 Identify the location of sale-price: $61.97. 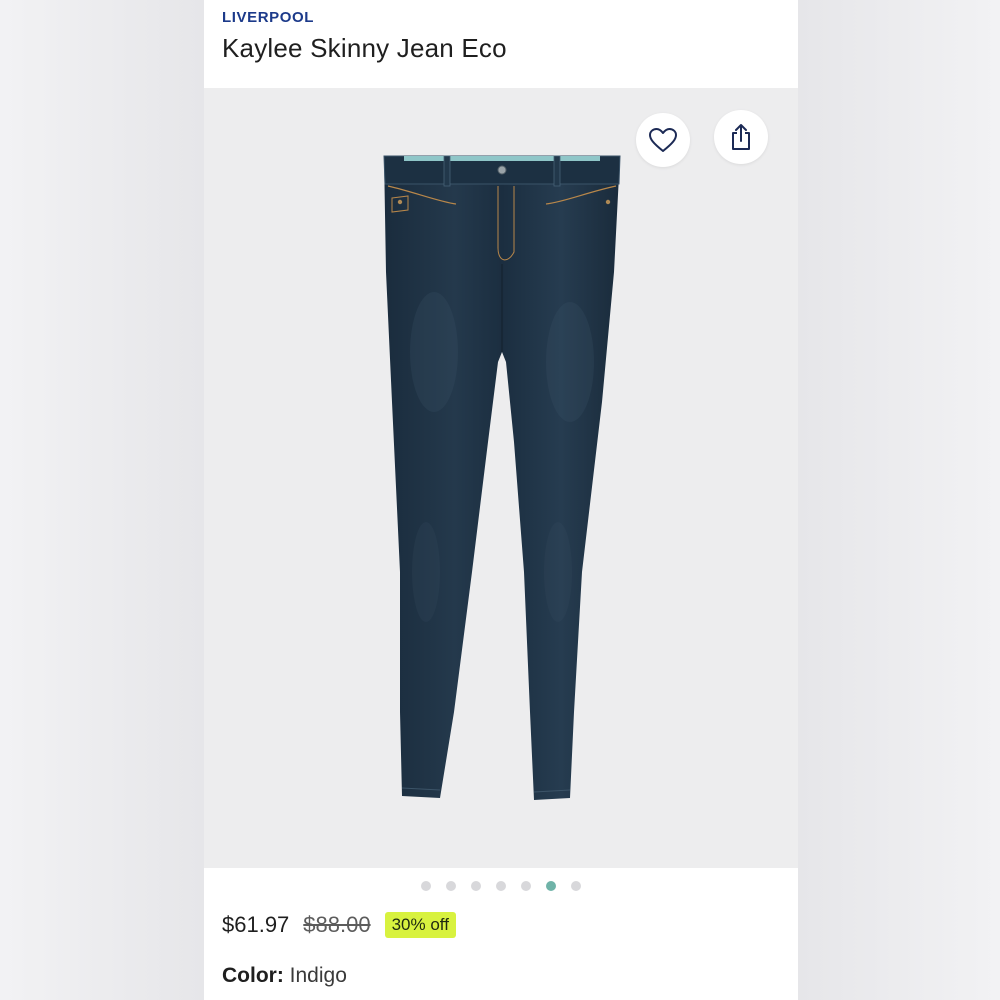
(256, 924).